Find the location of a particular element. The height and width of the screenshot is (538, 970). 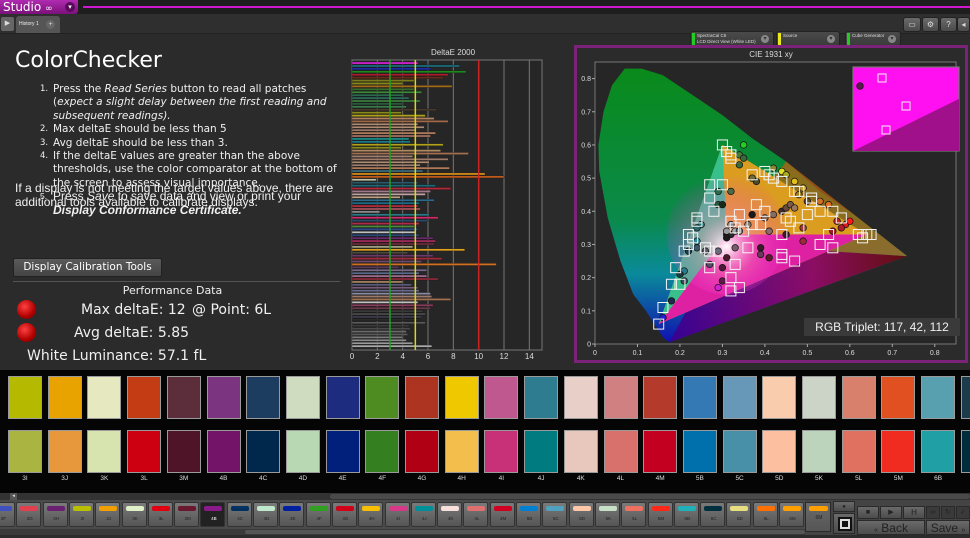

play-button: ▶ is located at coordinates (891, 512).